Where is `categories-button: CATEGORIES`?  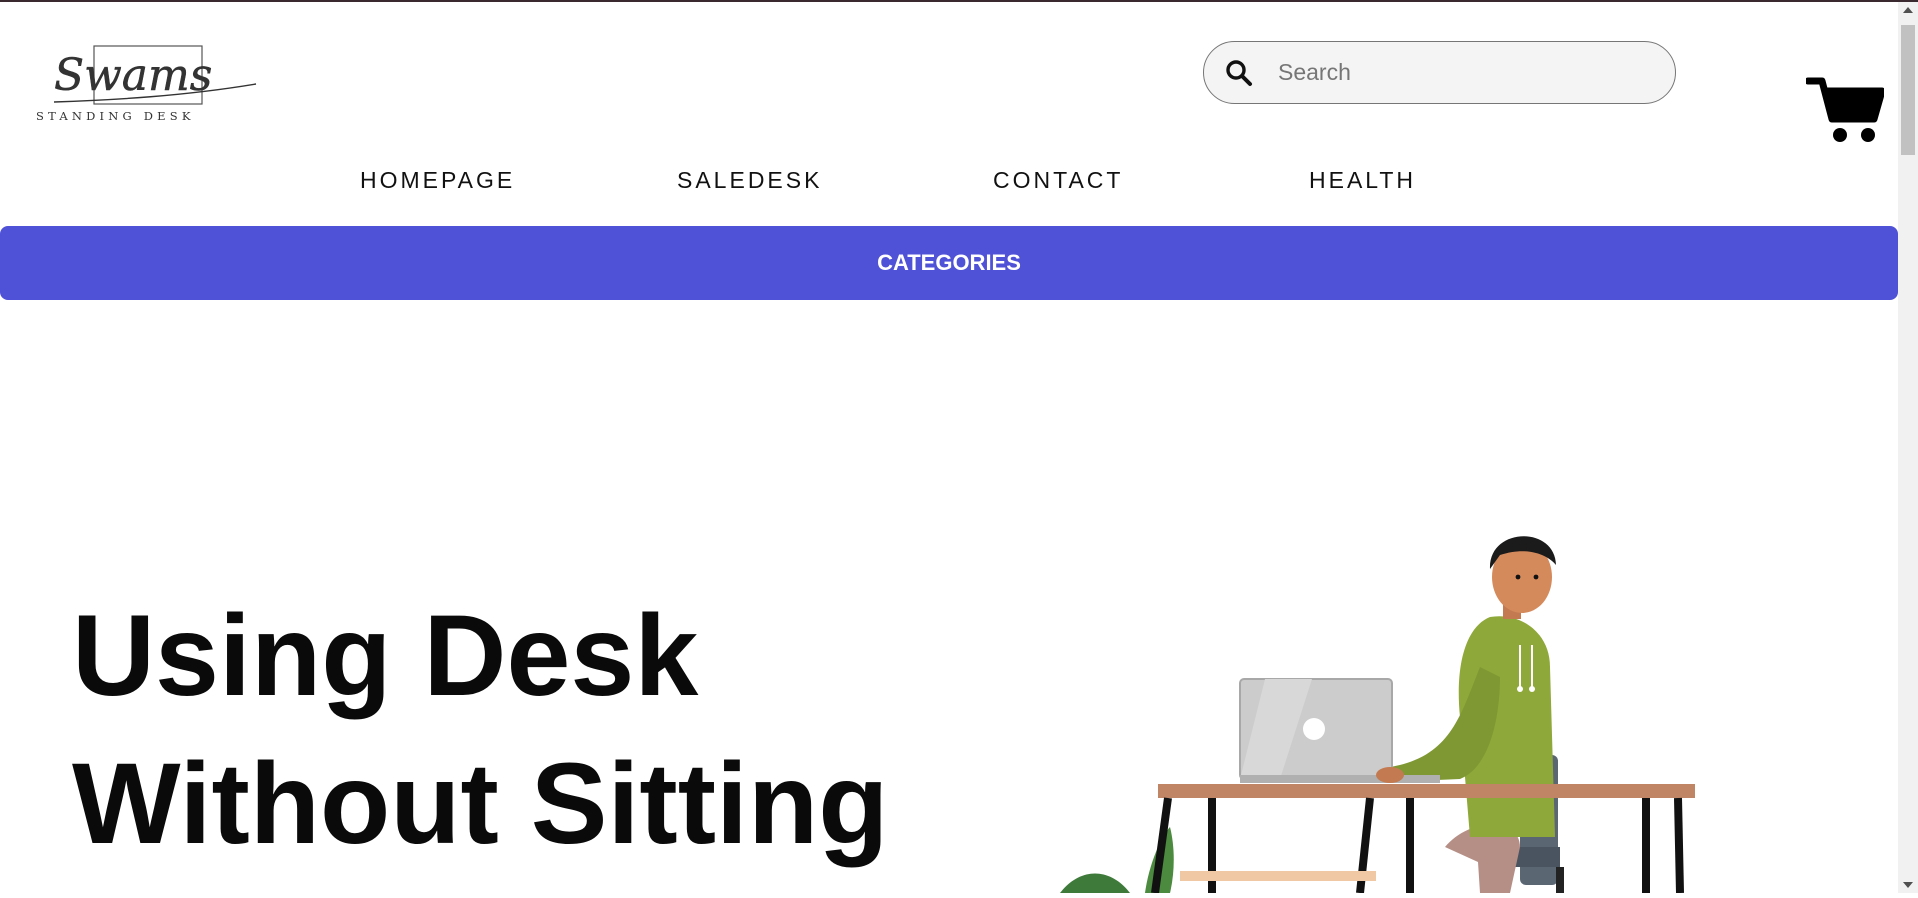
categories-button: CATEGORIES is located at coordinates (949, 263).